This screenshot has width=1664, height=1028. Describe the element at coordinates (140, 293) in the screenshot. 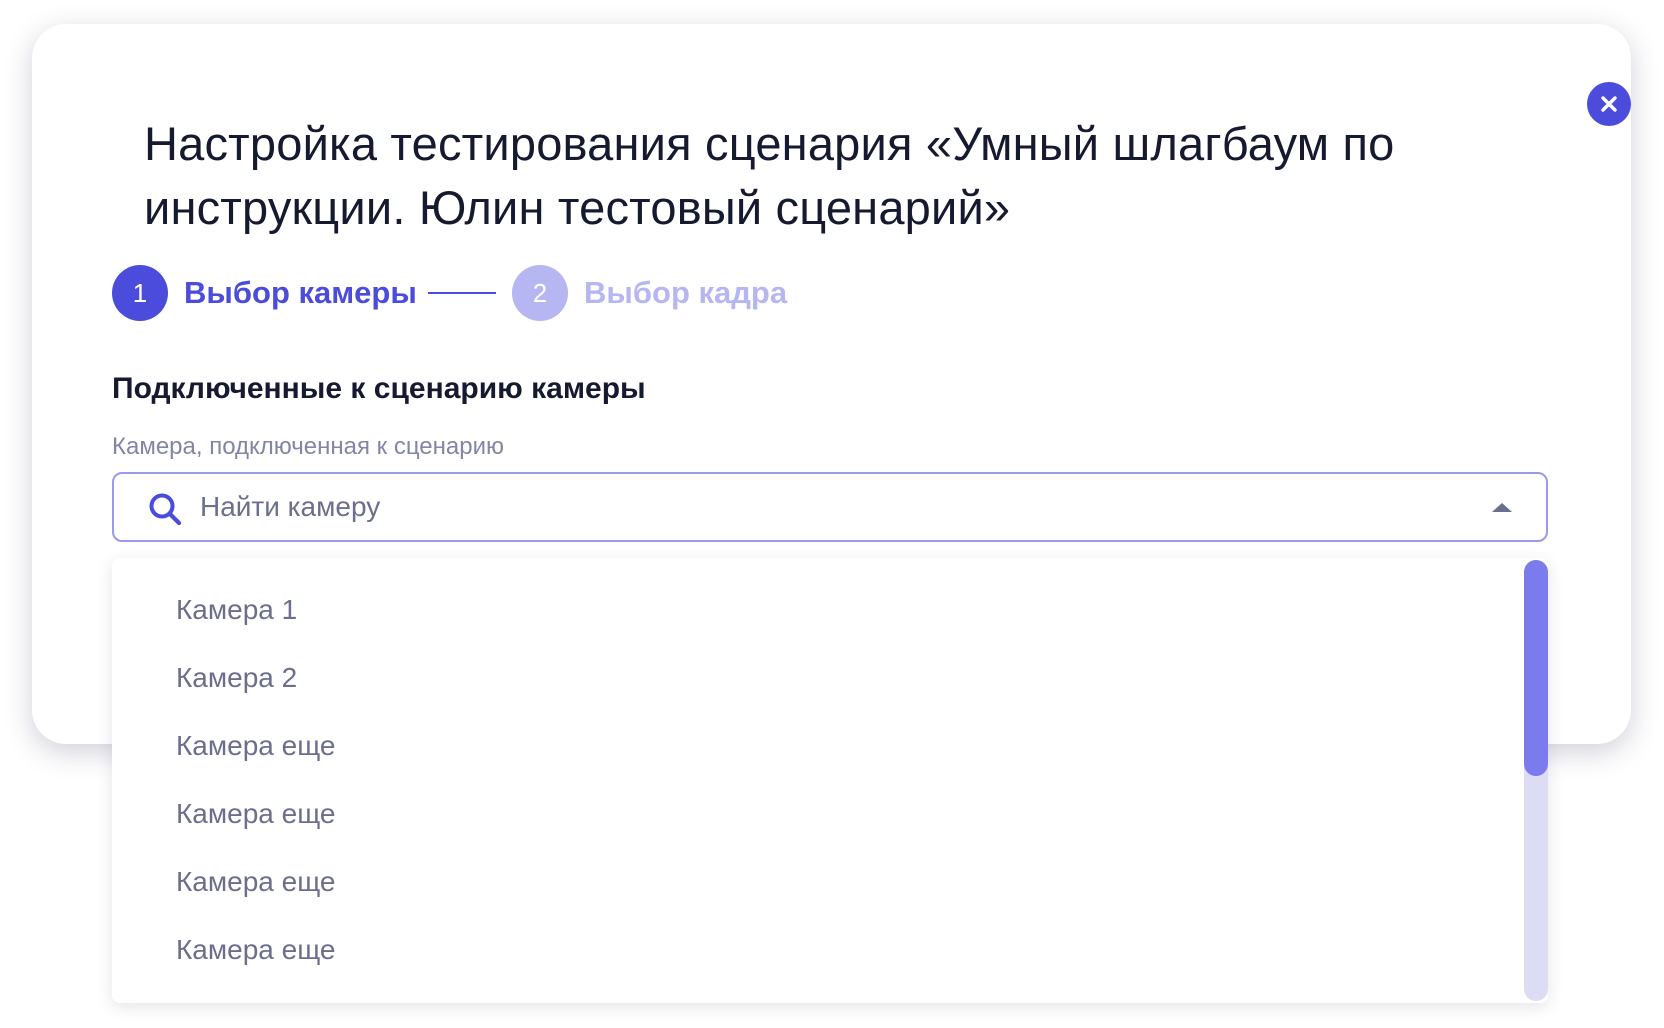

I see `step-1-number: 1` at that location.